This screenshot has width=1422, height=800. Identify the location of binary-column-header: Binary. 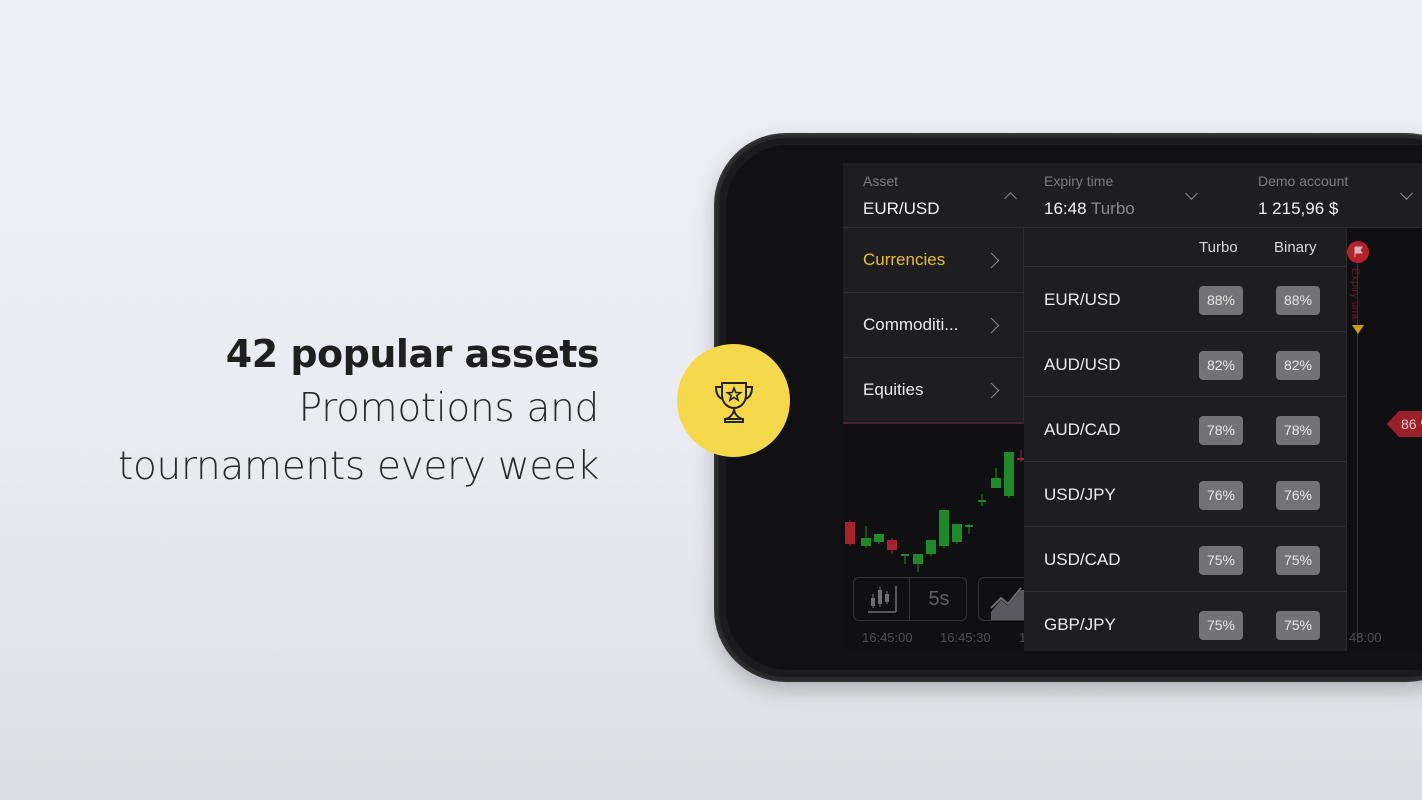
(1295, 247).